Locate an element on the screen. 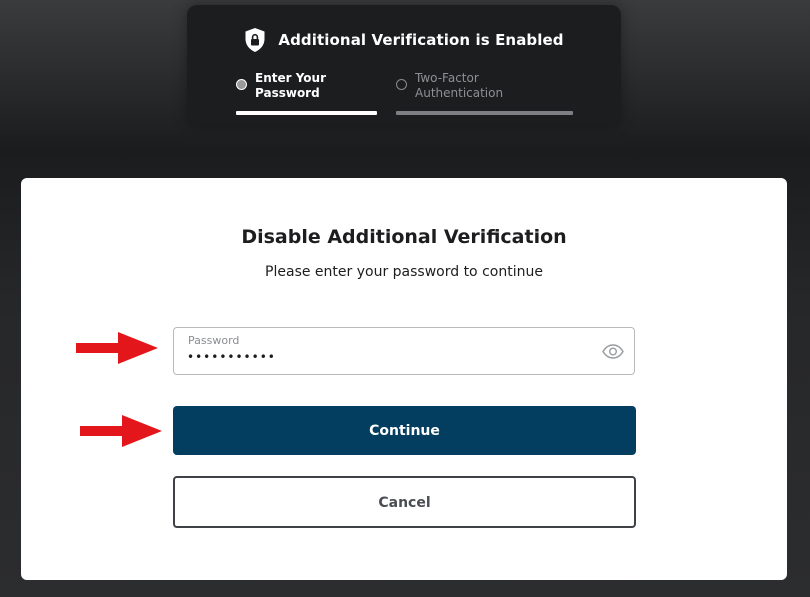 Image resolution: width=810 pixels, height=597 pixels. step-active-indicator is located at coordinates (241, 84).